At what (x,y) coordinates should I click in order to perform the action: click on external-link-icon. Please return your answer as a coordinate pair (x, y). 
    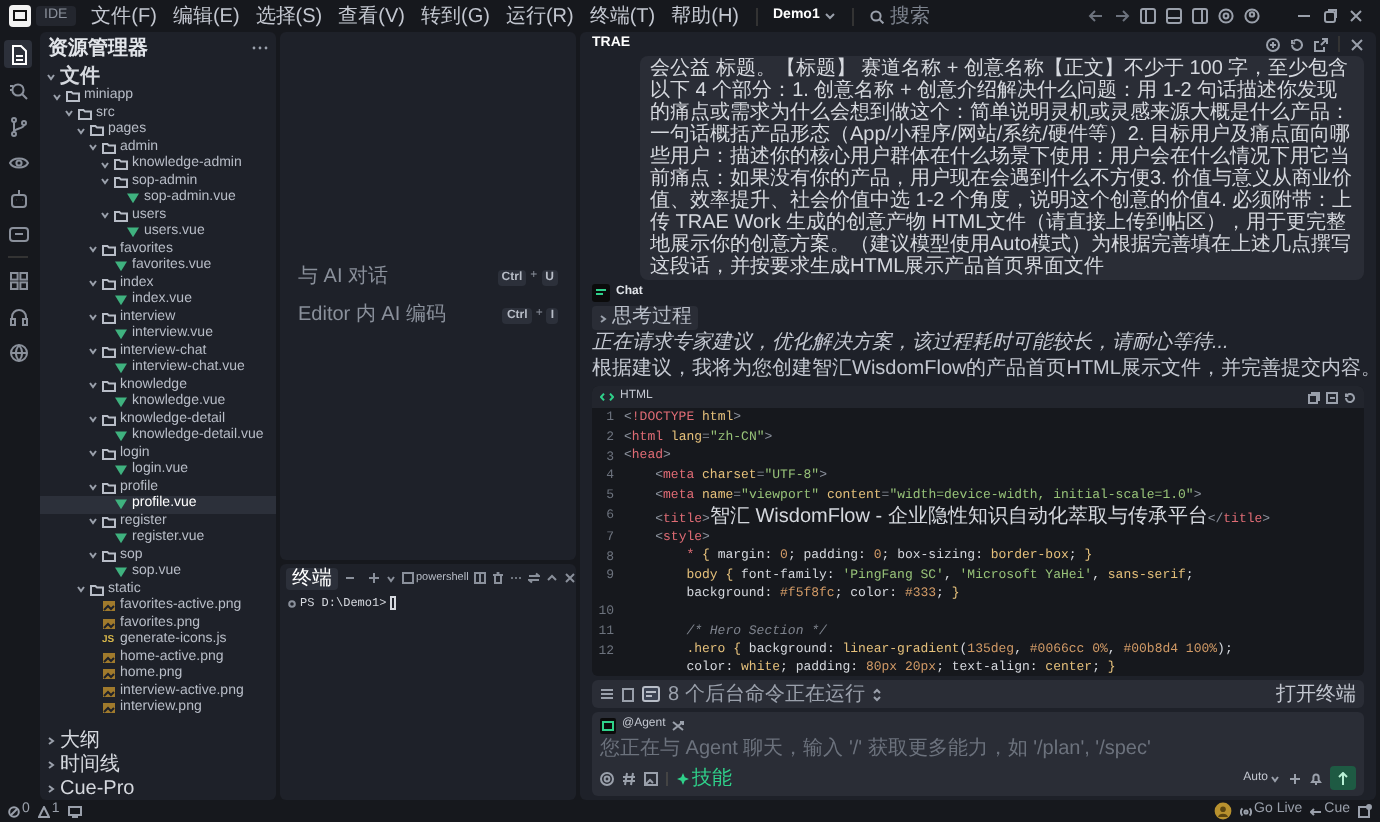
    Looking at the image, I should click on (1321, 44).